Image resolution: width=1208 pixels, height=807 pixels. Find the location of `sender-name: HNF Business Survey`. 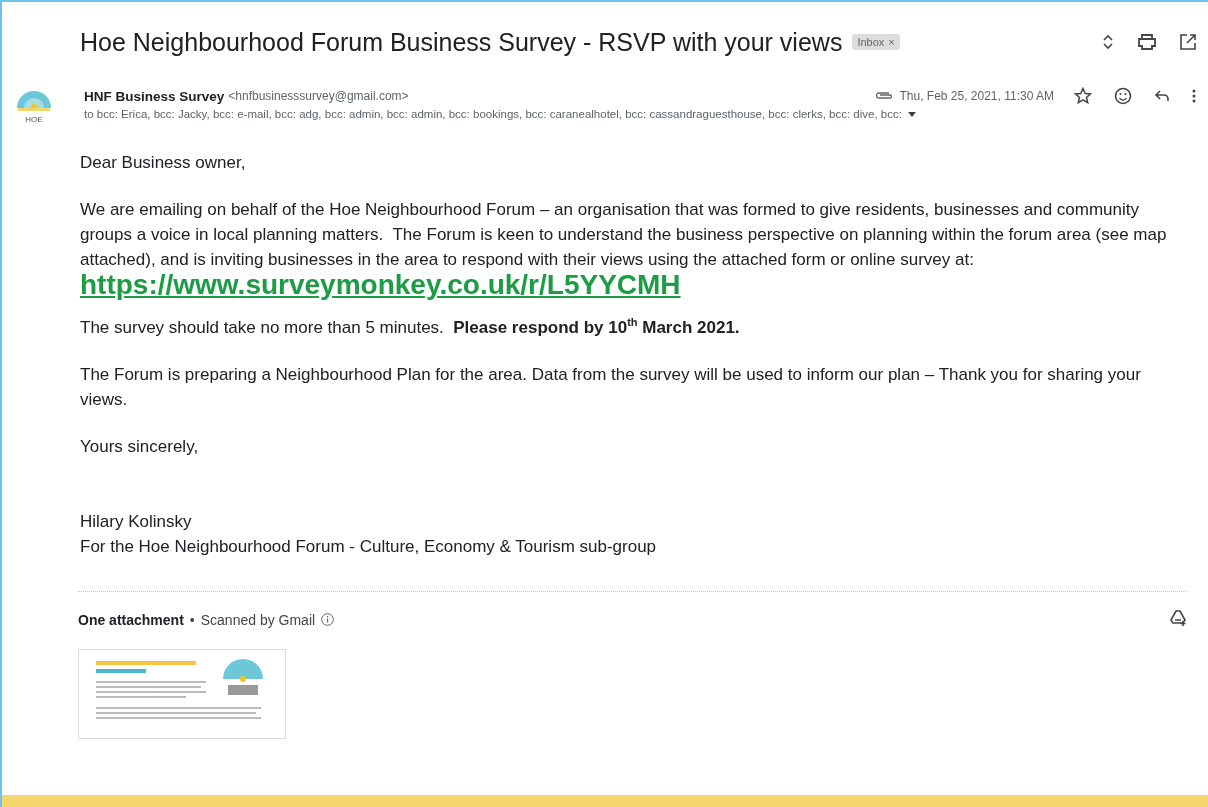

sender-name: HNF Business Survey is located at coordinates (154, 96).